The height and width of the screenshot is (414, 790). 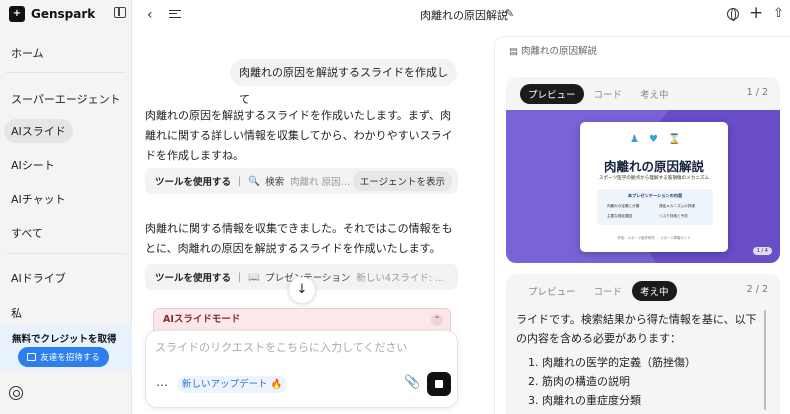 I want to click on document-icon: ▤, so click(x=513, y=51).